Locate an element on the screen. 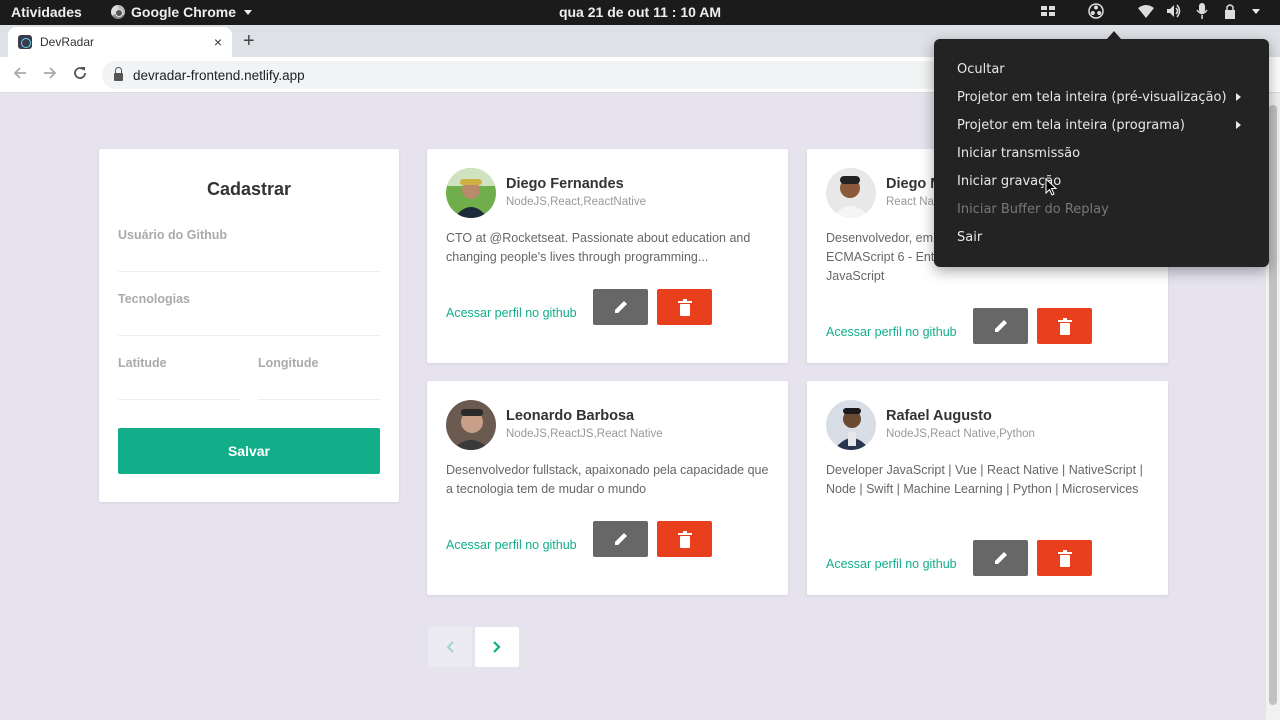 The image size is (1280, 720). menu-item-quit: Sair is located at coordinates (1101, 237).